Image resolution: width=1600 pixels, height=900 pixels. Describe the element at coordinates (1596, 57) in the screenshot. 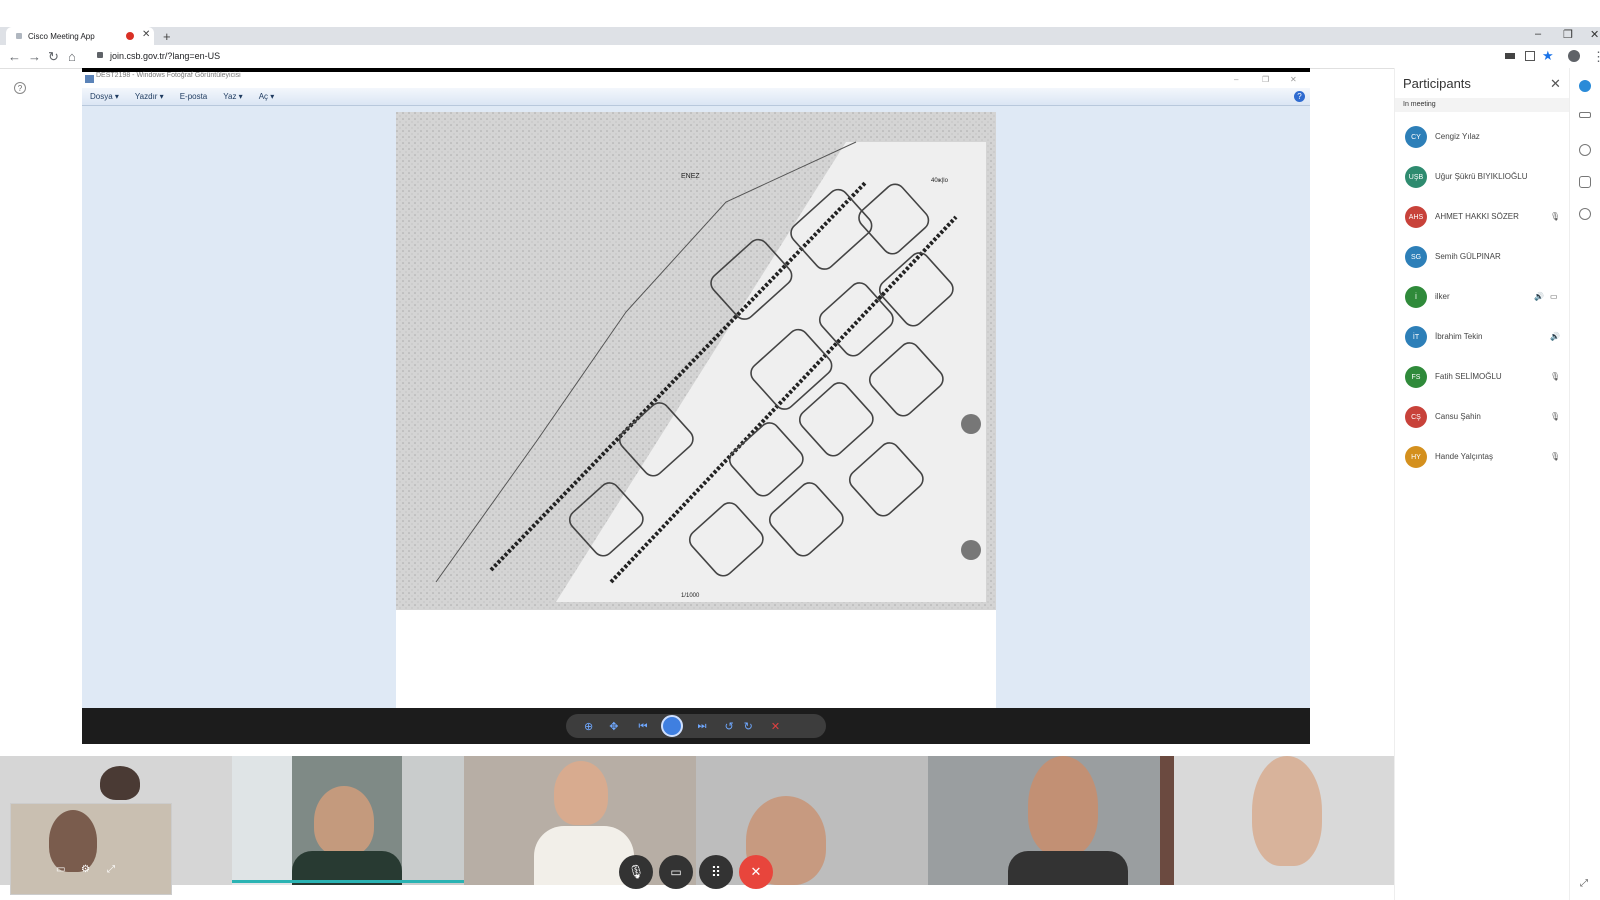

I see `menu-dots-icon: ⋮` at that location.